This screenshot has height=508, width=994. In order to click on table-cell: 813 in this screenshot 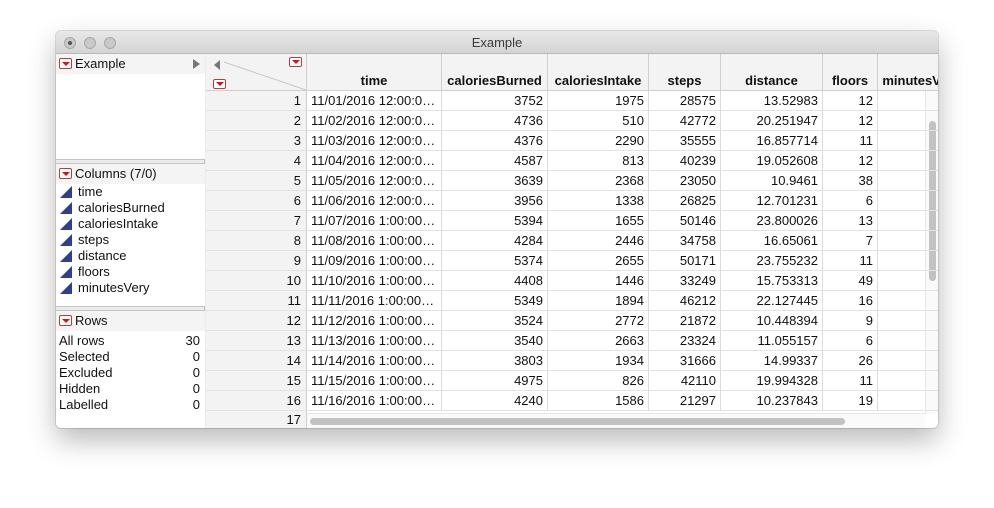, I will do `click(598, 161)`.